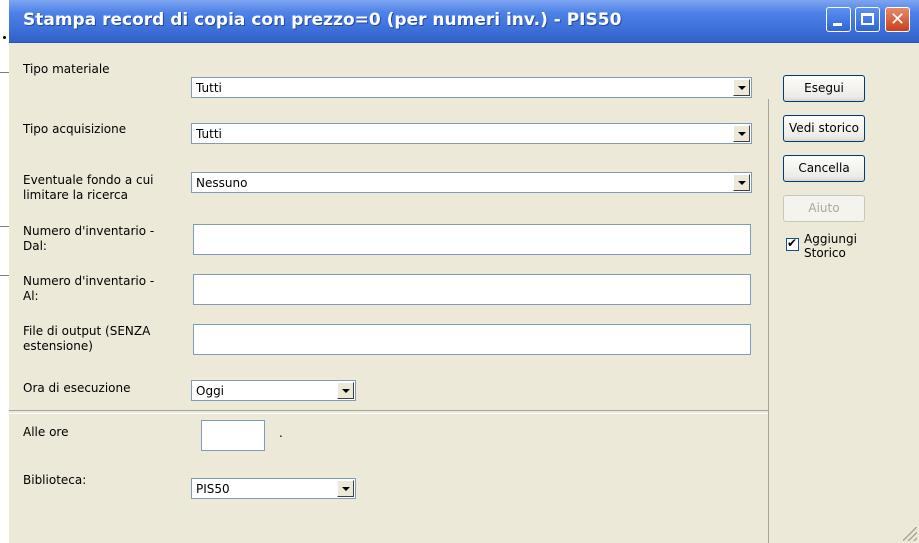 Image resolution: width=919 pixels, height=543 pixels. Describe the element at coordinates (824, 208) in the screenshot. I see `aiuto-button: Aiuto` at that location.